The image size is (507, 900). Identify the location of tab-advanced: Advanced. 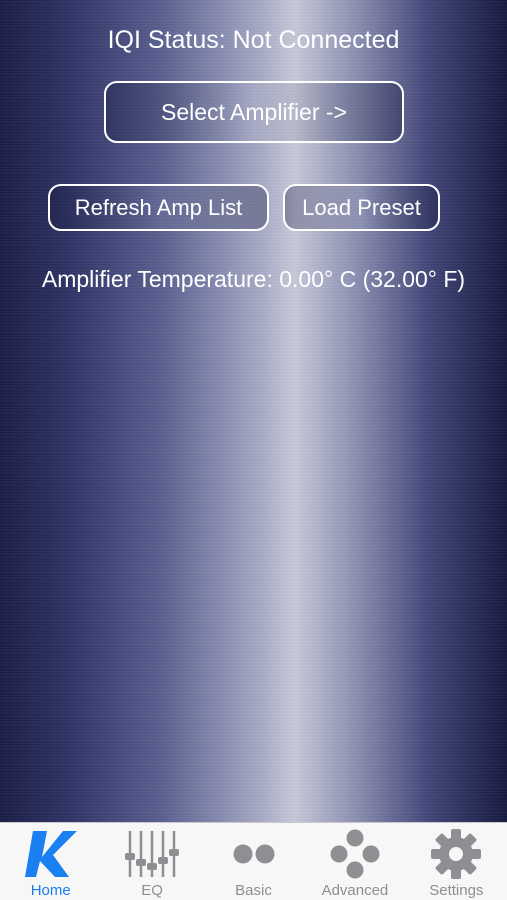
(354, 861).